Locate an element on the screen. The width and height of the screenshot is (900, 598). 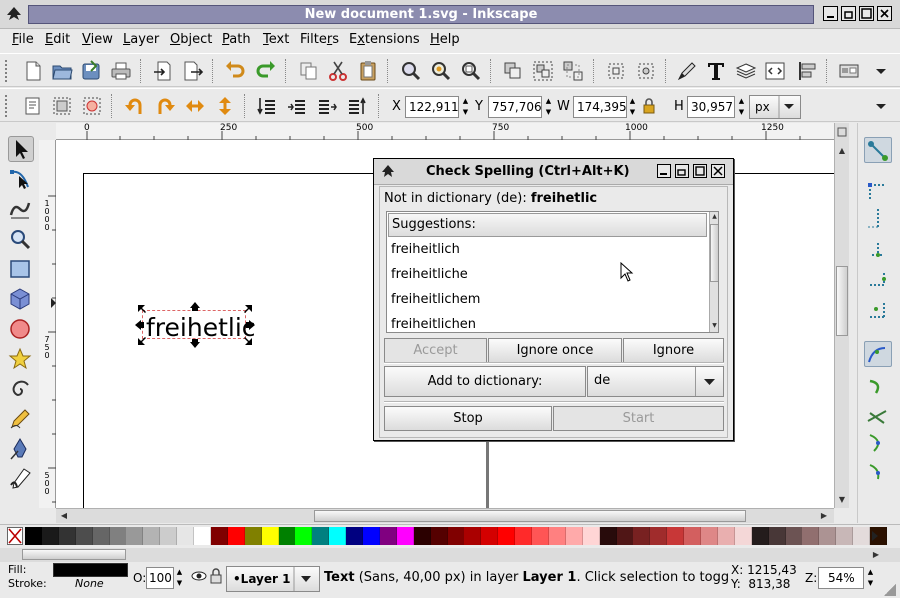
menu-object: Object is located at coordinates (191, 39).